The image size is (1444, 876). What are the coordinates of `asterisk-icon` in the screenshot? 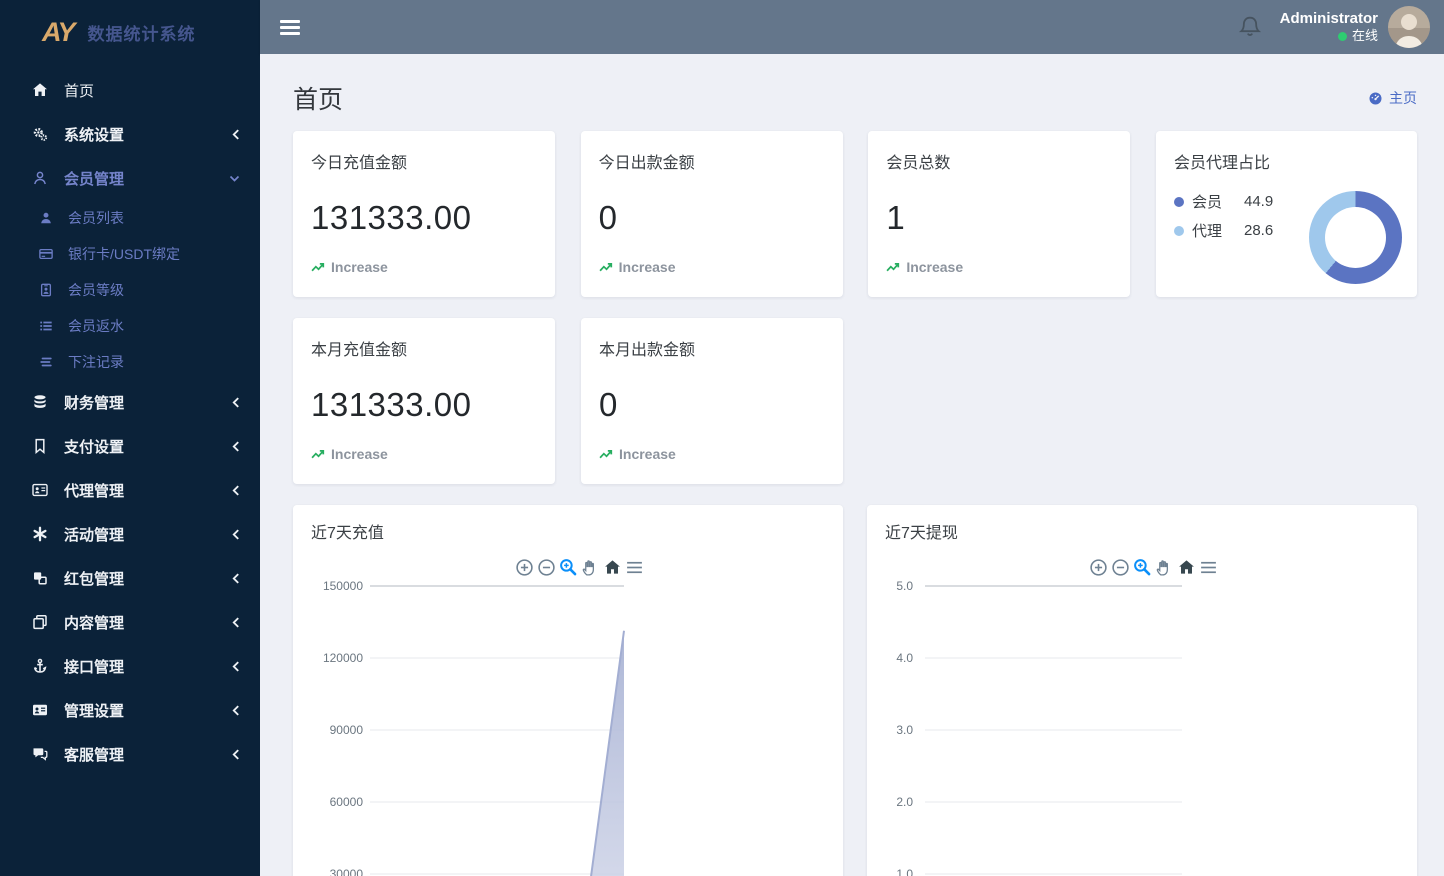 It's located at (40, 534).